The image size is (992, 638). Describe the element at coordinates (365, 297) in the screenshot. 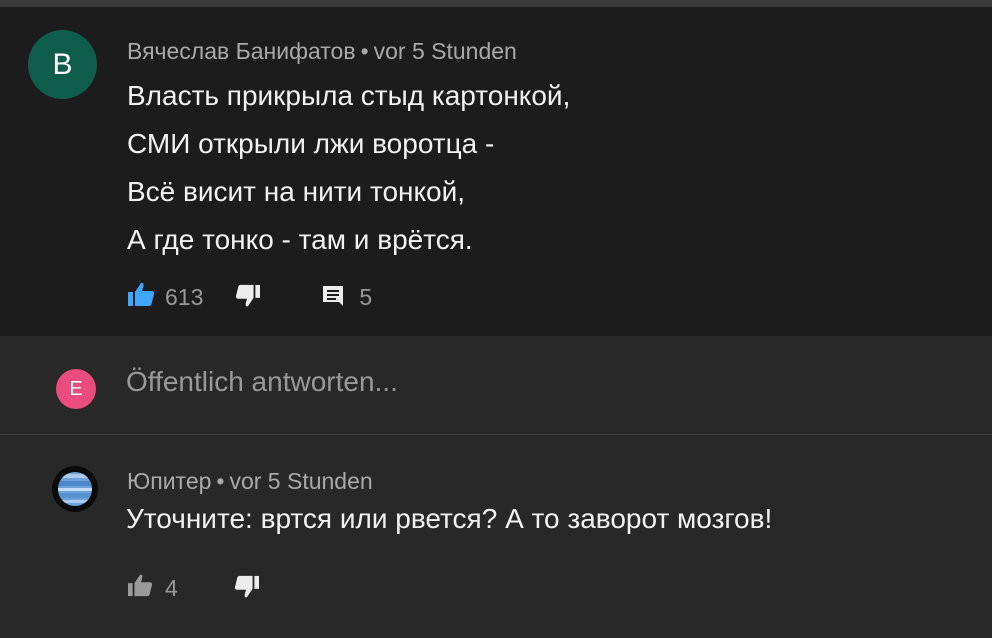

I see `reply-count: 5` at that location.